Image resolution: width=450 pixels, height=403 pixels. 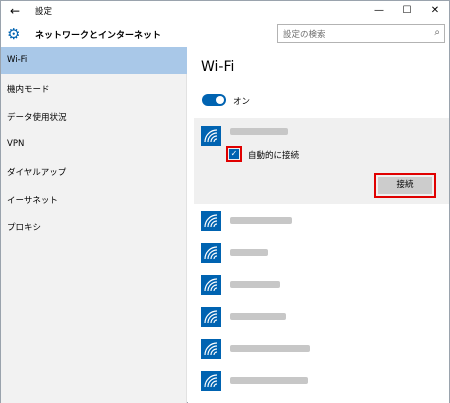 I want to click on sidebar-item-label: ダイヤルアップ, so click(x=37, y=173).